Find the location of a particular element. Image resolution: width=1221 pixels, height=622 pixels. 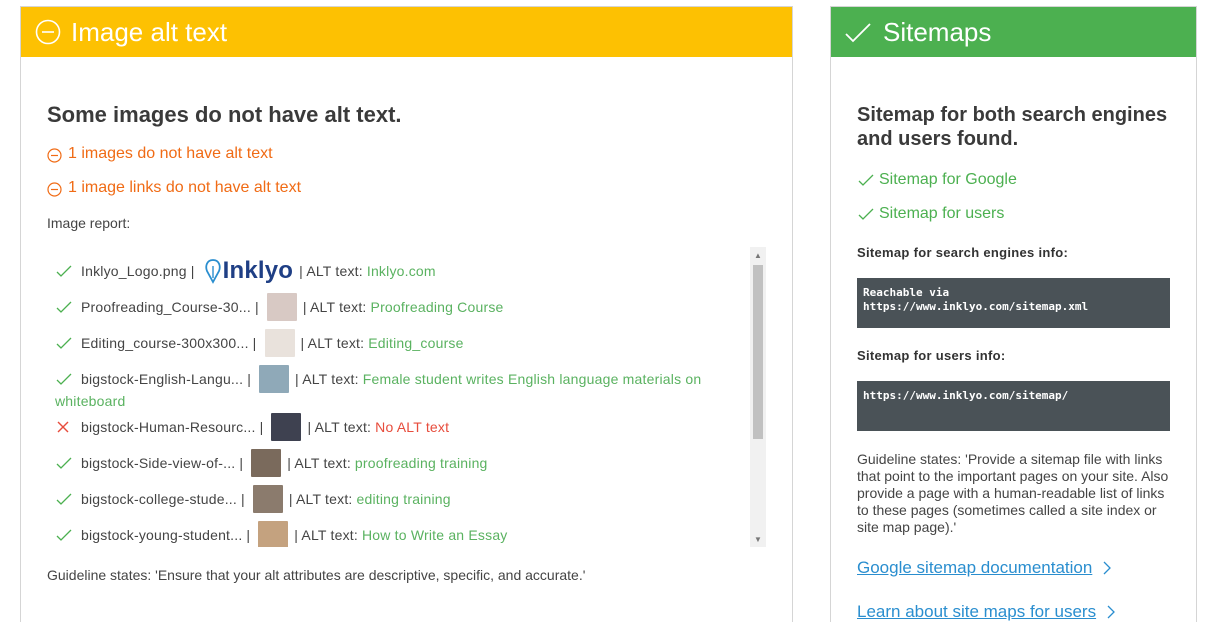

scrollbar-thumb is located at coordinates (758, 352).